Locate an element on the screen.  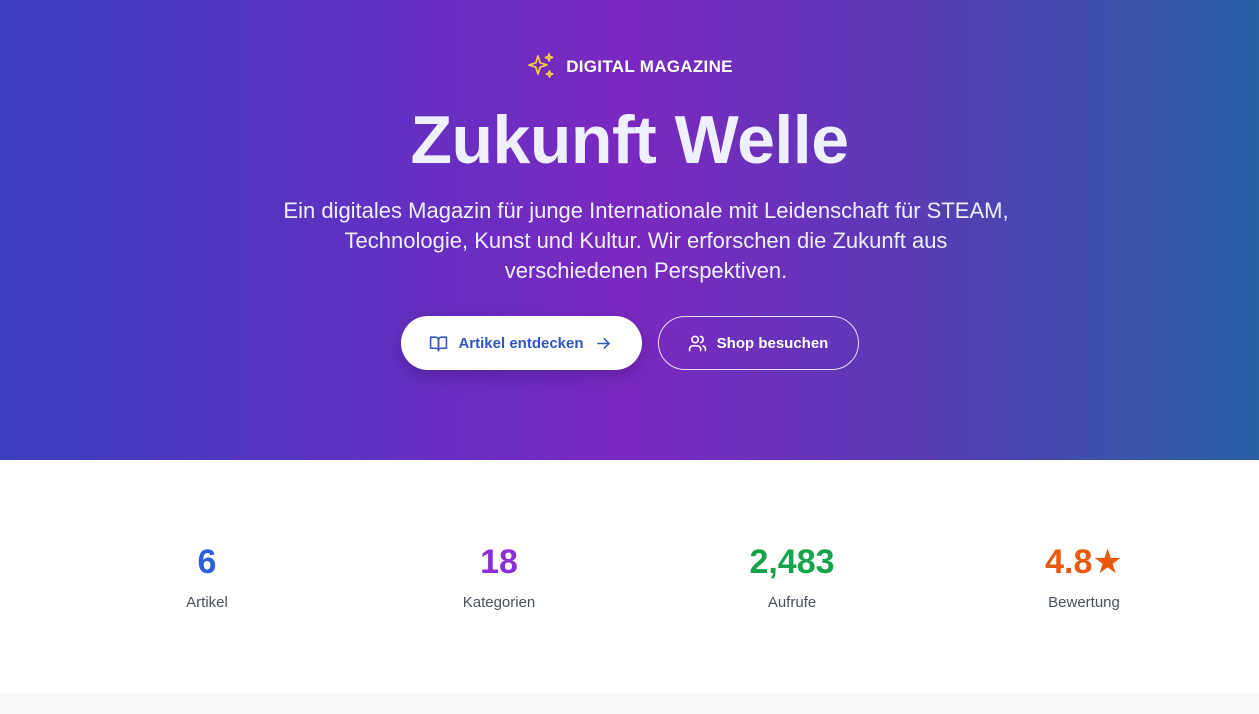
magazine-badge: DIGITAL MAGAZINE is located at coordinates (629, 67).